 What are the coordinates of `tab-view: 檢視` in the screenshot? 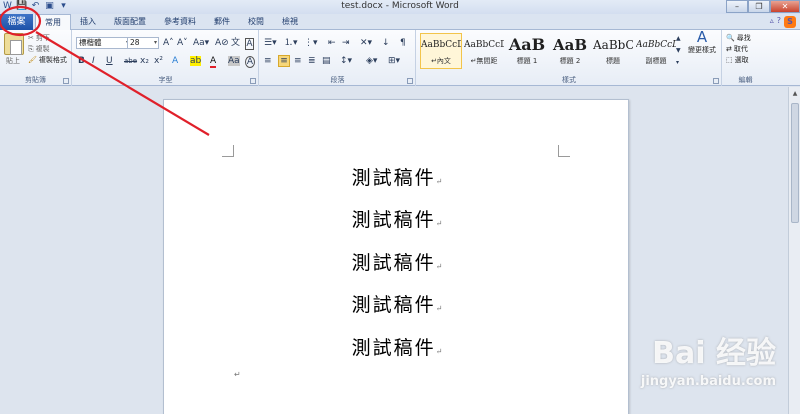 It's located at (290, 22).